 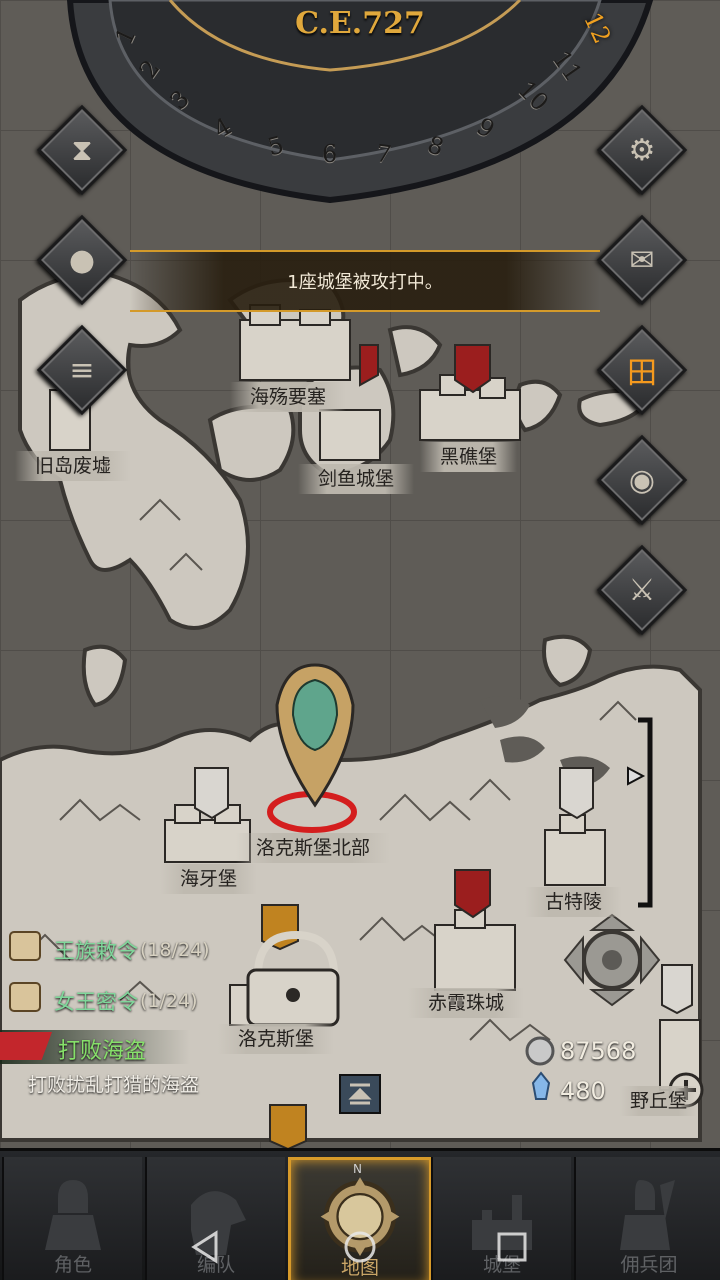 What do you see at coordinates (649, 1265) in the screenshot?
I see `tab-label: 佣兵团` at bounding box center [649, 1265].